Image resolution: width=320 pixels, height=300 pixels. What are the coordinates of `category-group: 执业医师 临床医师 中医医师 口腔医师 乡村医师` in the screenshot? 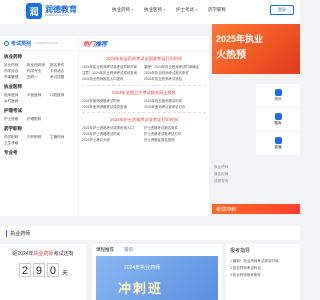 It's located at (39, 94).